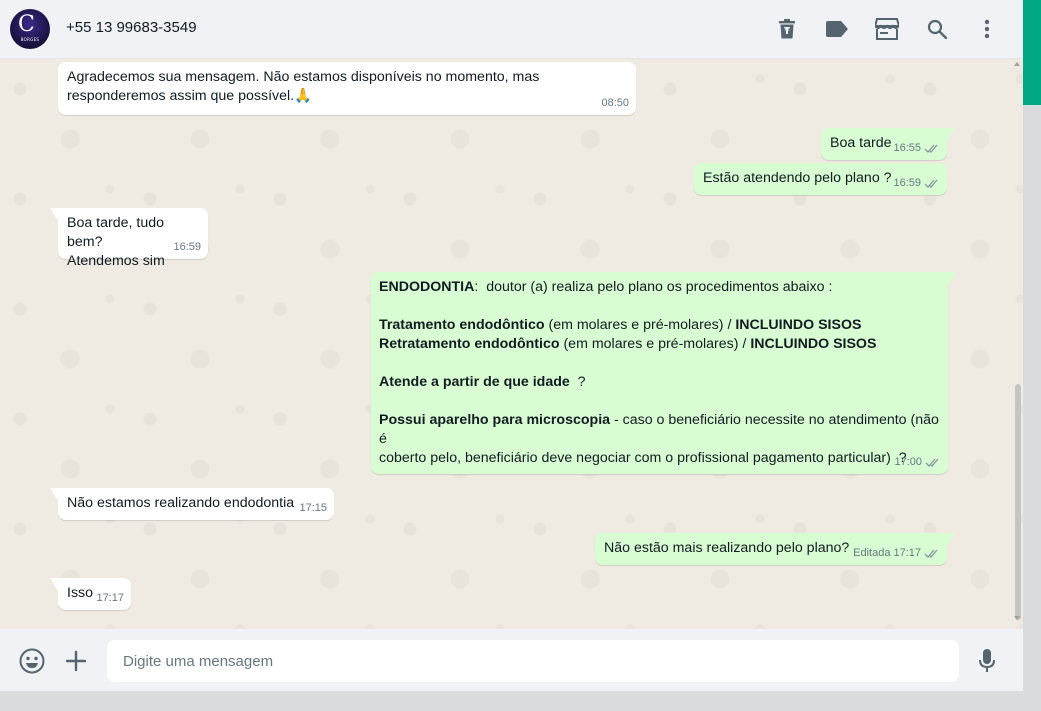  I want to click on message-incoming: Não estamos realizando endodontia 17:15, so click(192, 504).